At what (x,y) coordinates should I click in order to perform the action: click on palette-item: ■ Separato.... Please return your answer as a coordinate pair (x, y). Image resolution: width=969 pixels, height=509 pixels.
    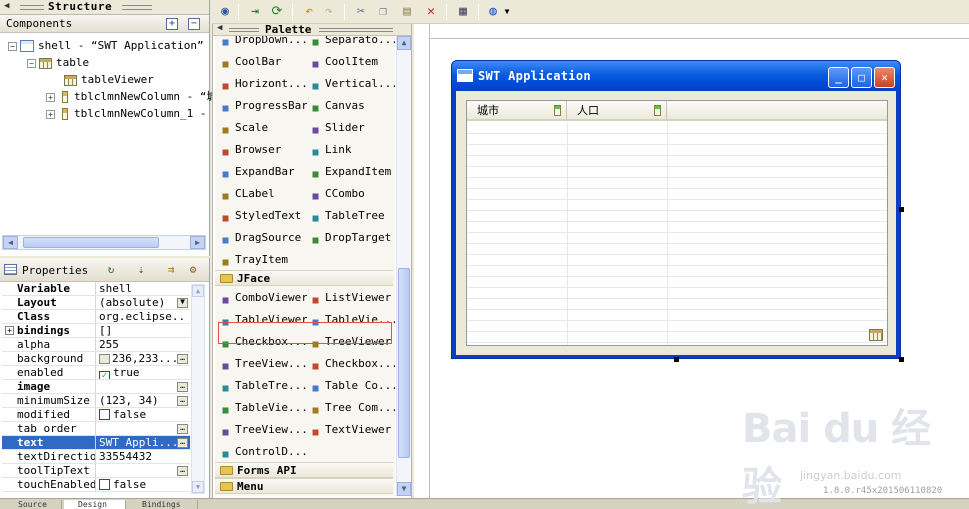
    Looking at the image, I should click on (352, 43).